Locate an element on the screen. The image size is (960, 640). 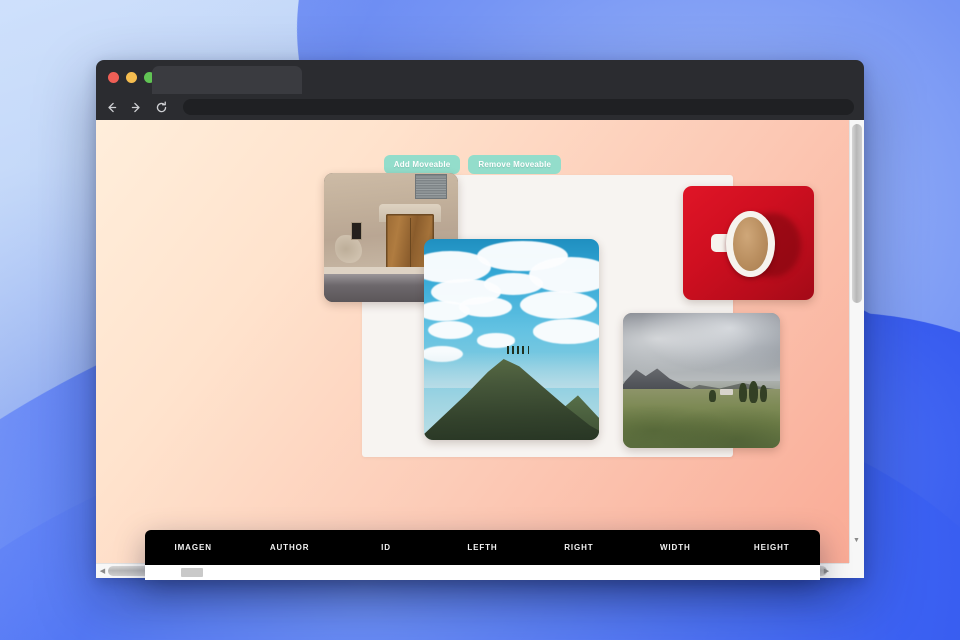
address-bar is located at coordinates (518, 107).